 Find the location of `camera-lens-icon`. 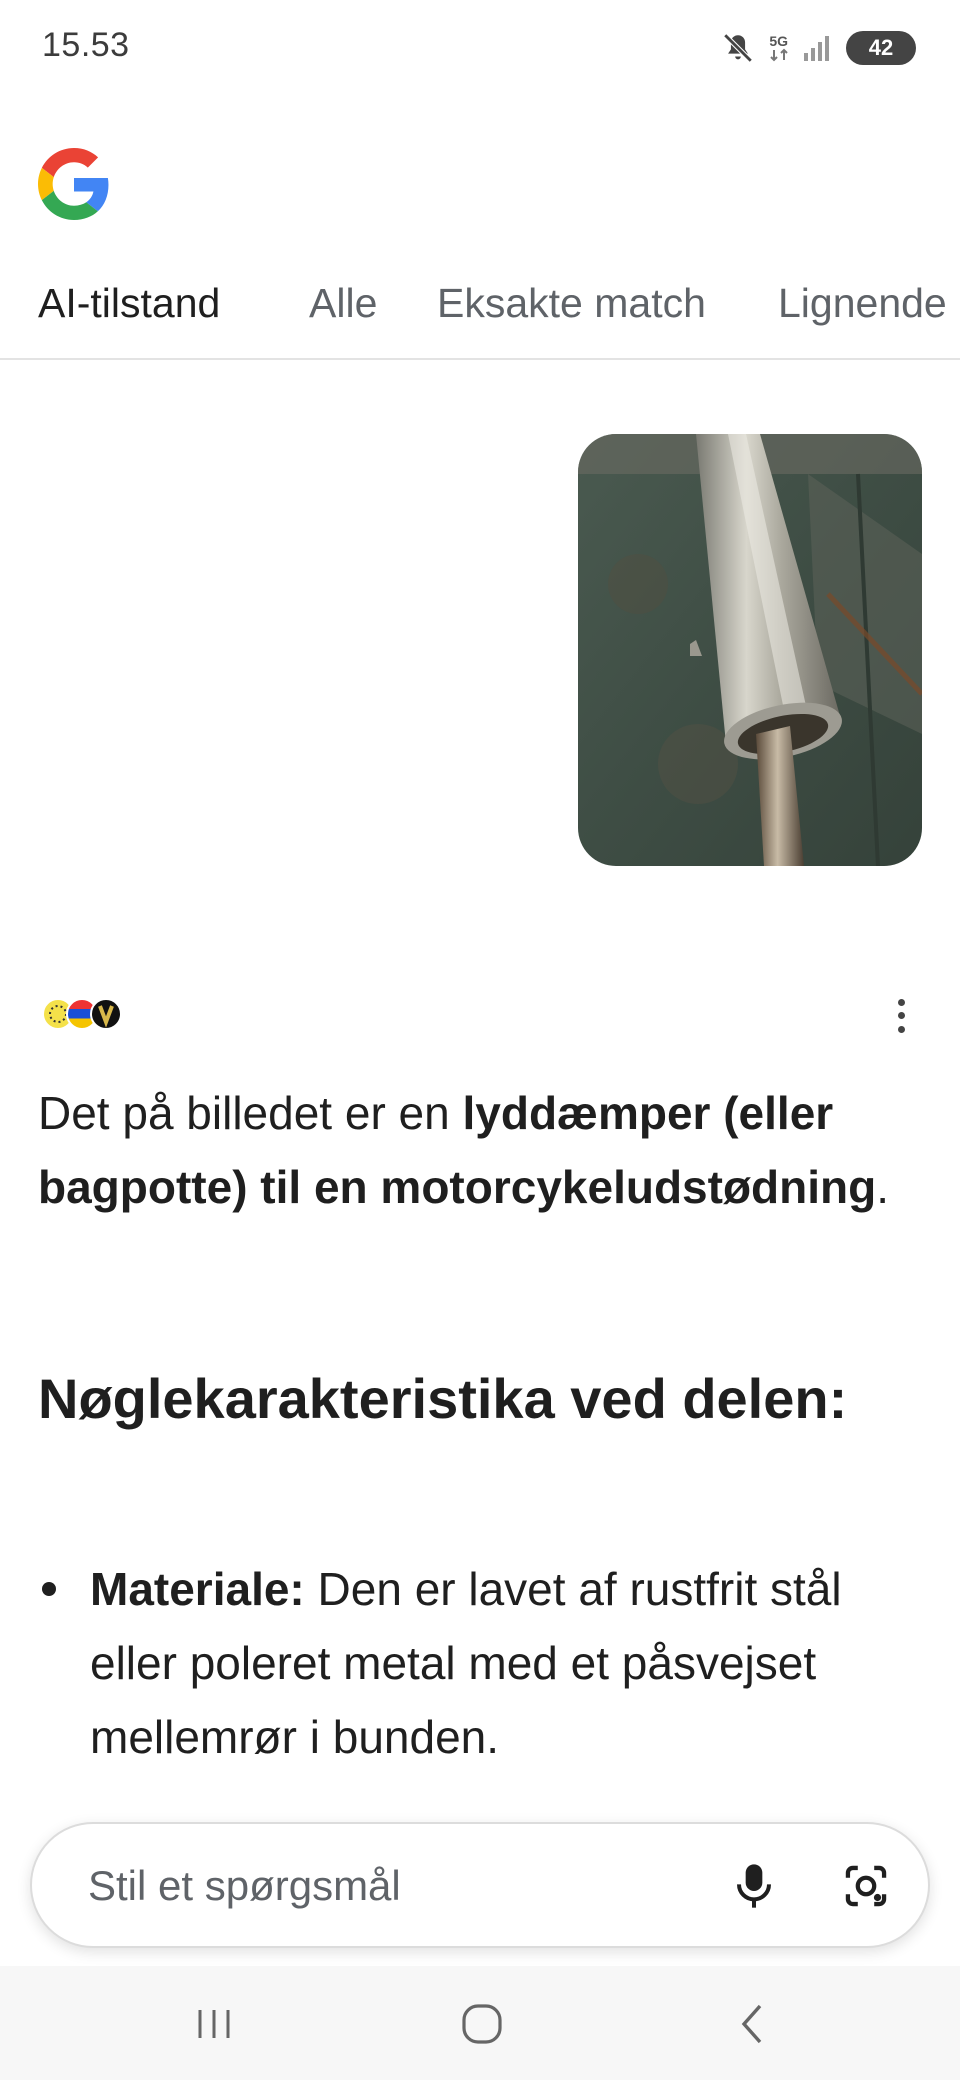

camera-lens-icon is located at coordinates (866, 1886).